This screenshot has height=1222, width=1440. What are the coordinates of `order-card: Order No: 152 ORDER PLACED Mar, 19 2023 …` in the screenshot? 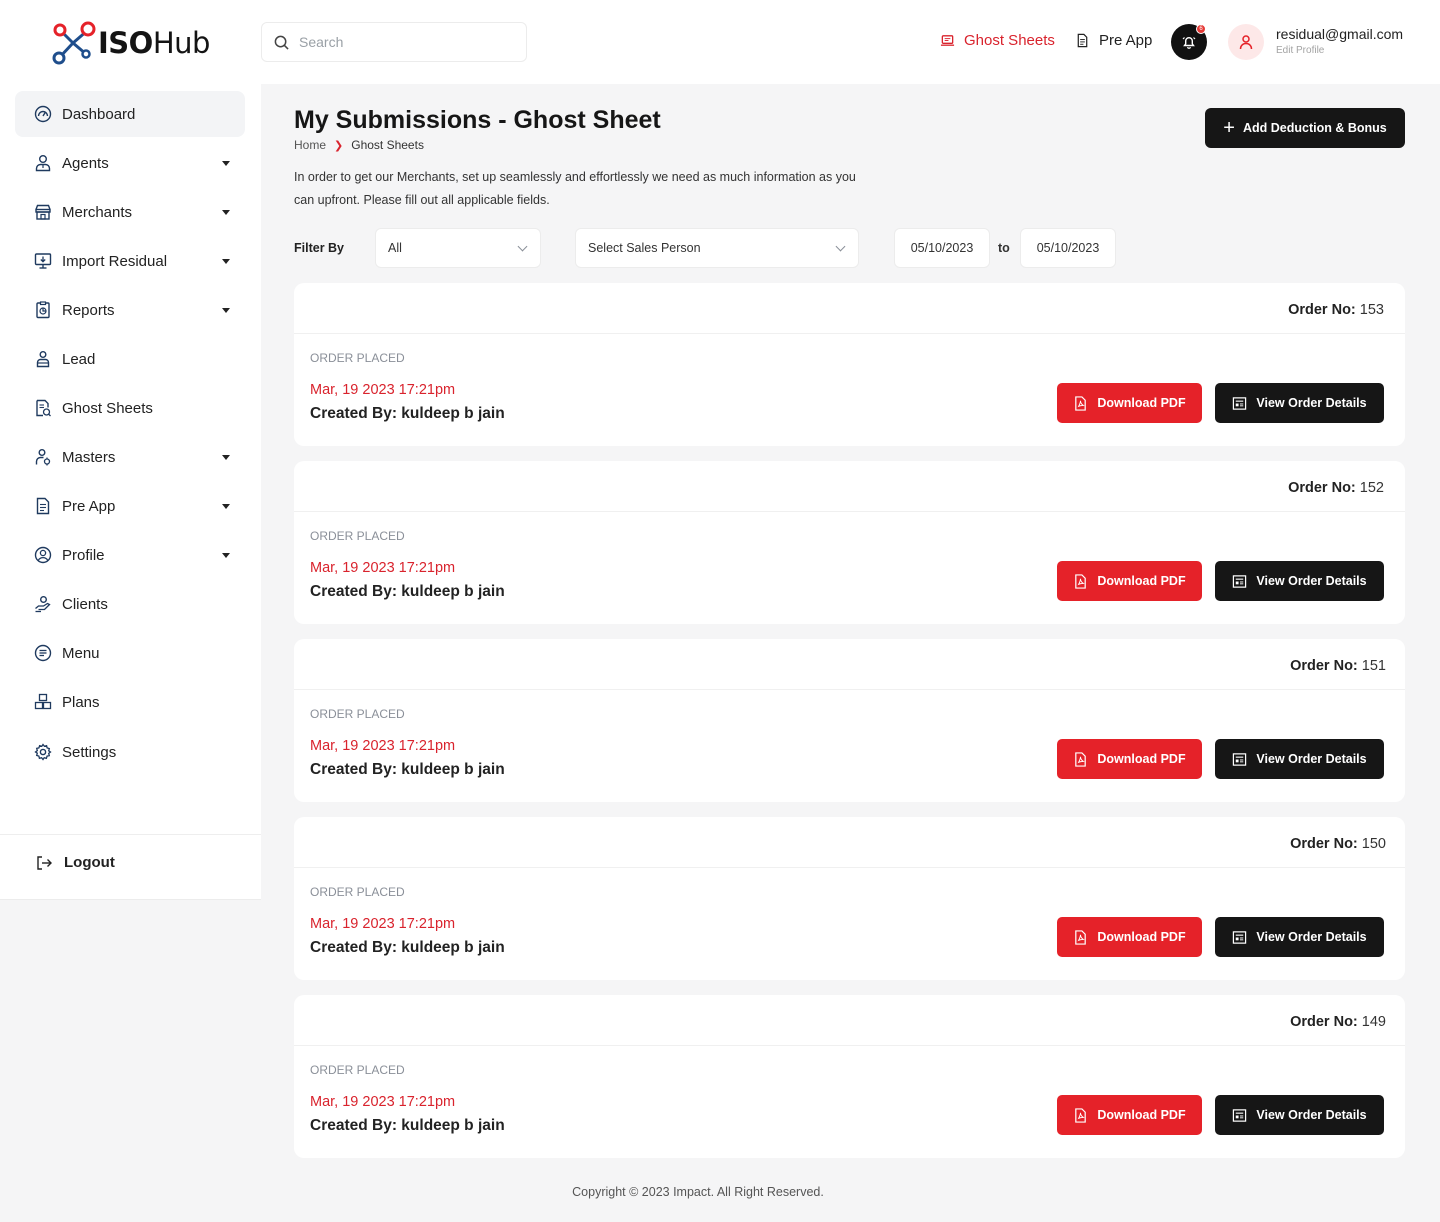 It's located at (849, 542).